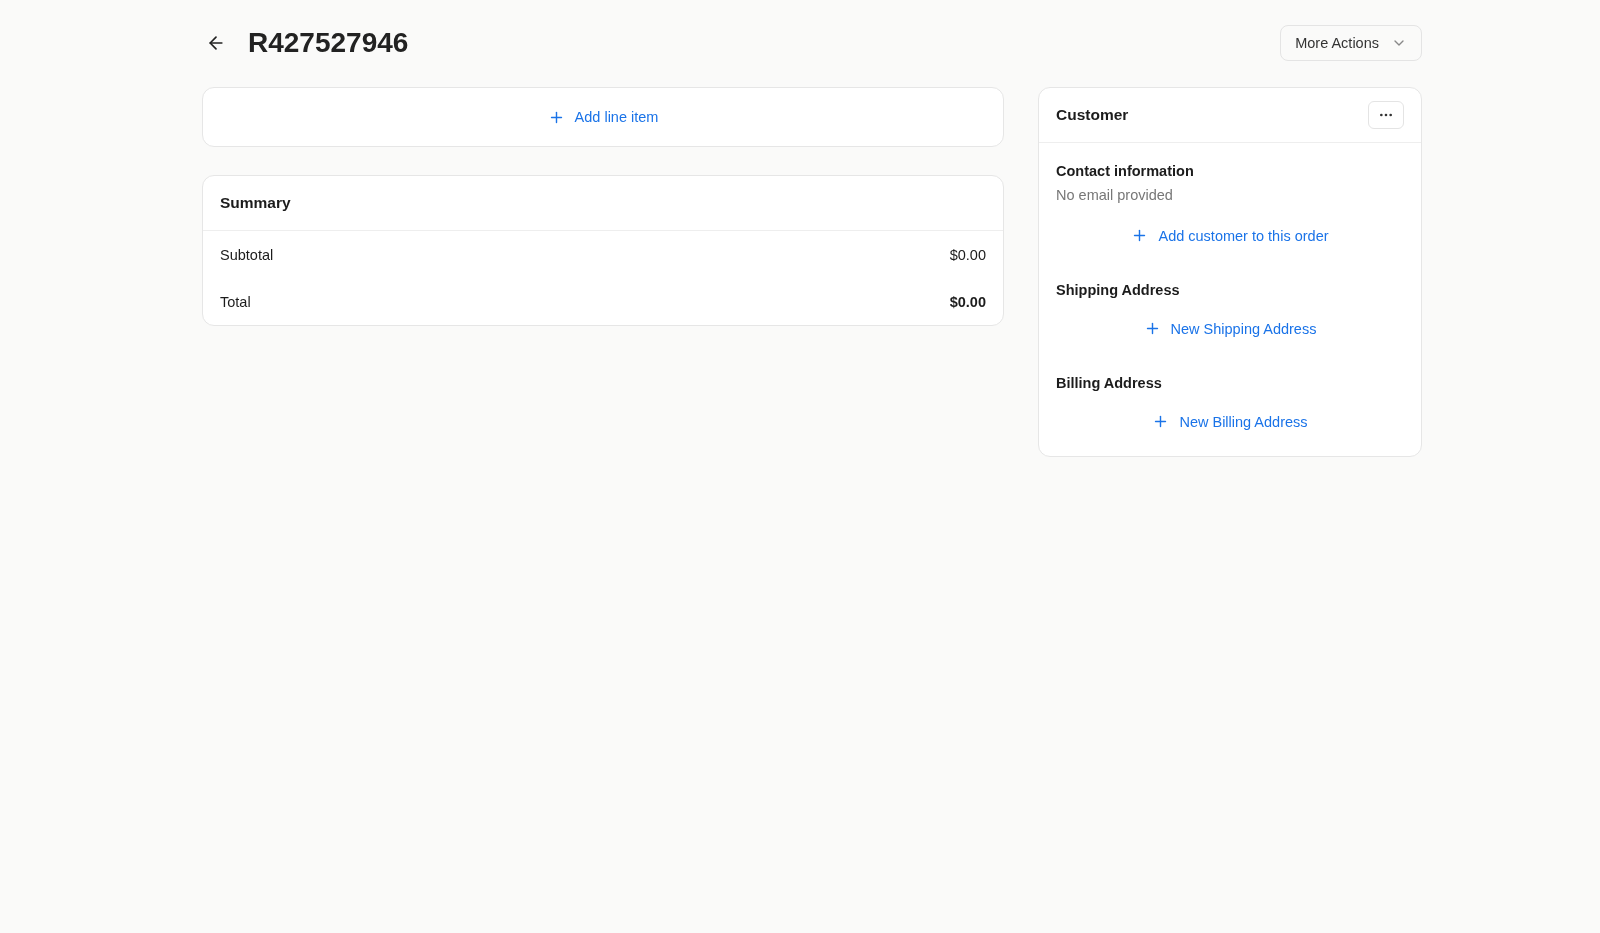 This screenshot has width=1600, height=933. I want to click on add-line-item-link: Add line item, so click(603, 117).